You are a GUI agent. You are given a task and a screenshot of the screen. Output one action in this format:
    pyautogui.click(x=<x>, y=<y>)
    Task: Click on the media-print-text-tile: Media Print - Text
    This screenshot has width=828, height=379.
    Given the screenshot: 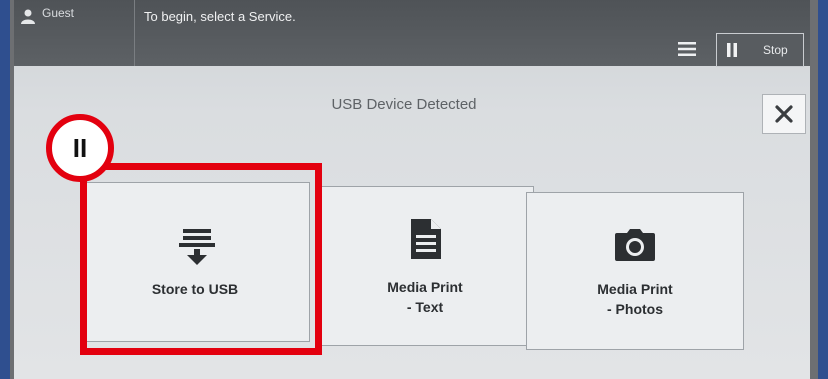 What is the action you would take?
    pyautogui.click(x=425, y=266)
    